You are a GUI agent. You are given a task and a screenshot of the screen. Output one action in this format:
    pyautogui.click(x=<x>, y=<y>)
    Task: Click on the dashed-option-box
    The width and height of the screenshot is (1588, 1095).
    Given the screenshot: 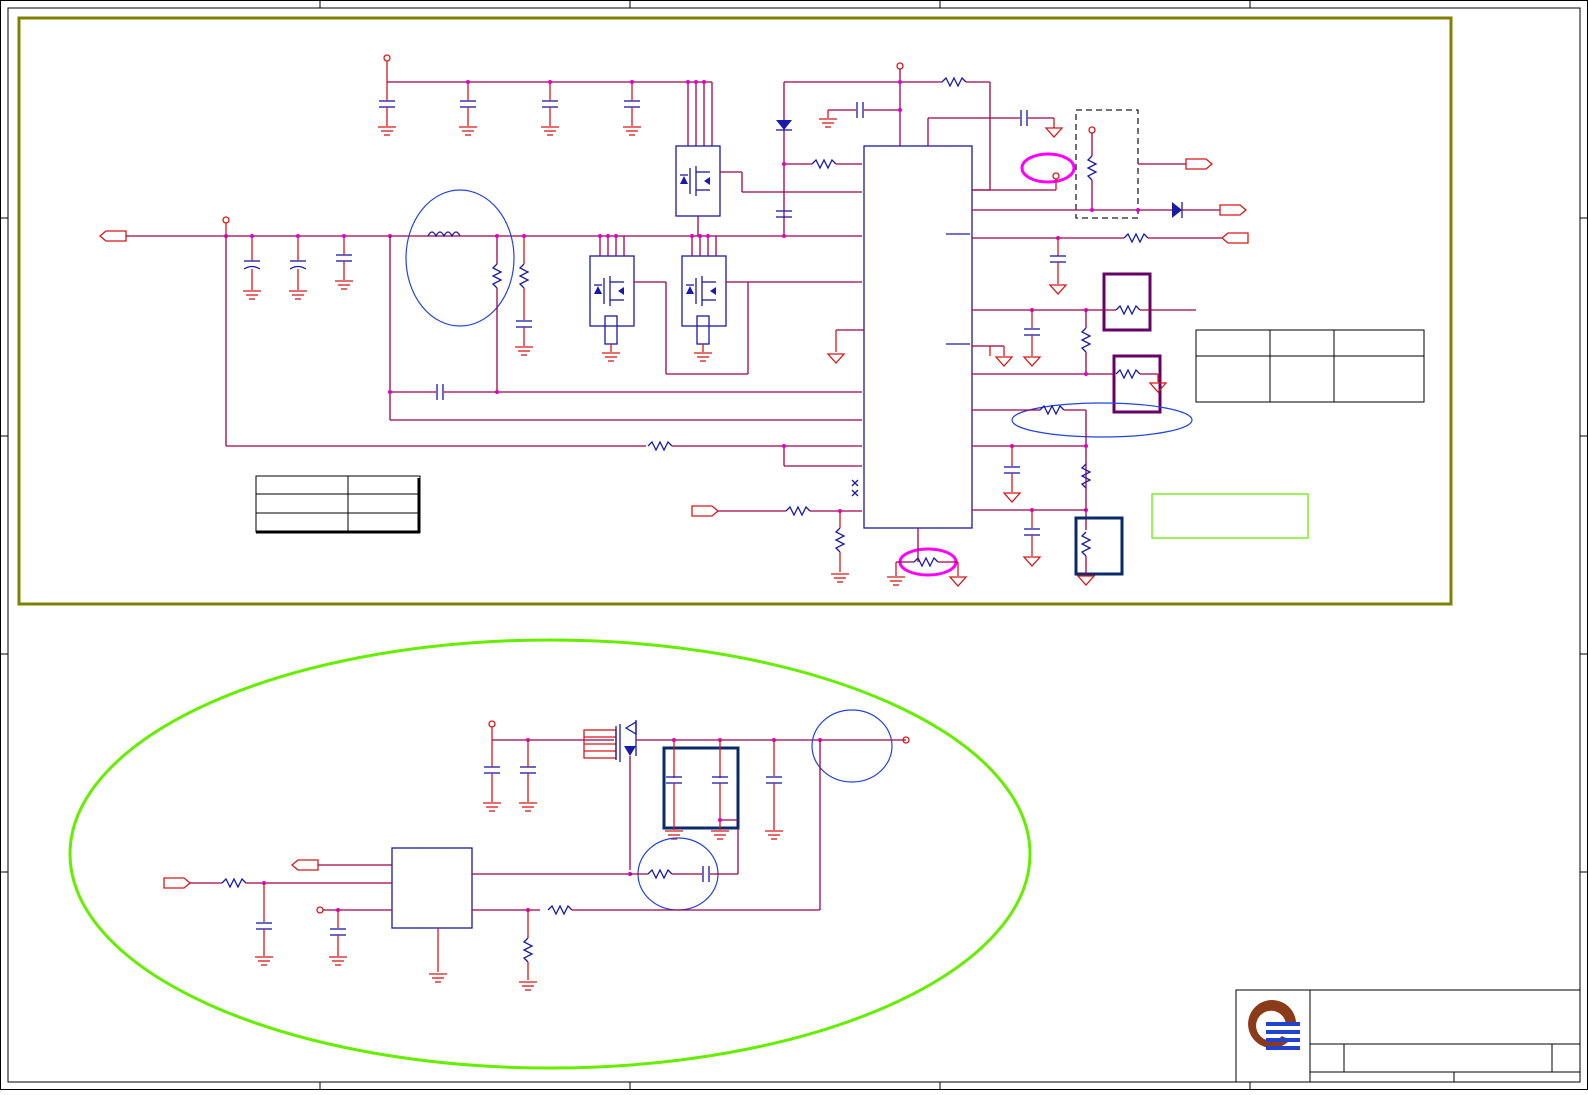 What is the action you would take?
    pyautogui.click(x=1107, y=164)
    